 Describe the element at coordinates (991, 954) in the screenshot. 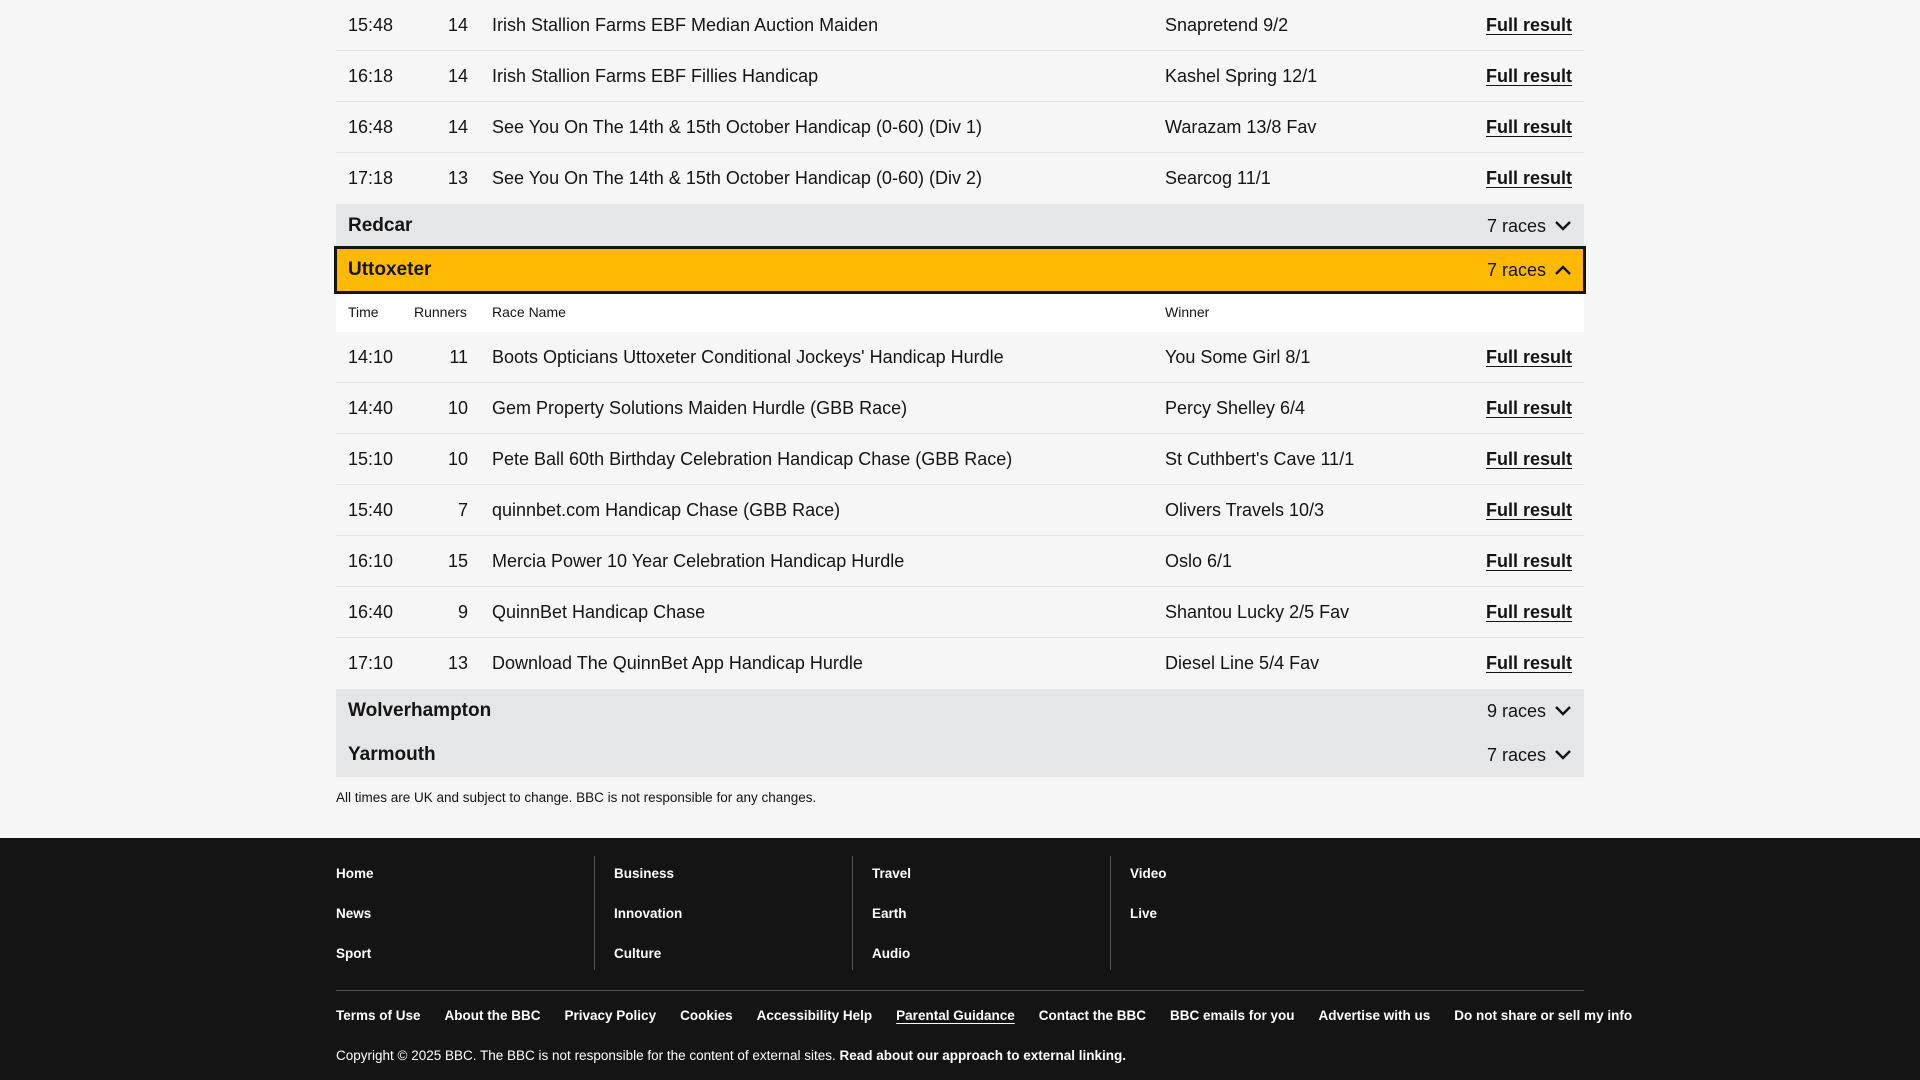

I see `footer-link-audio: Audio` at that location.